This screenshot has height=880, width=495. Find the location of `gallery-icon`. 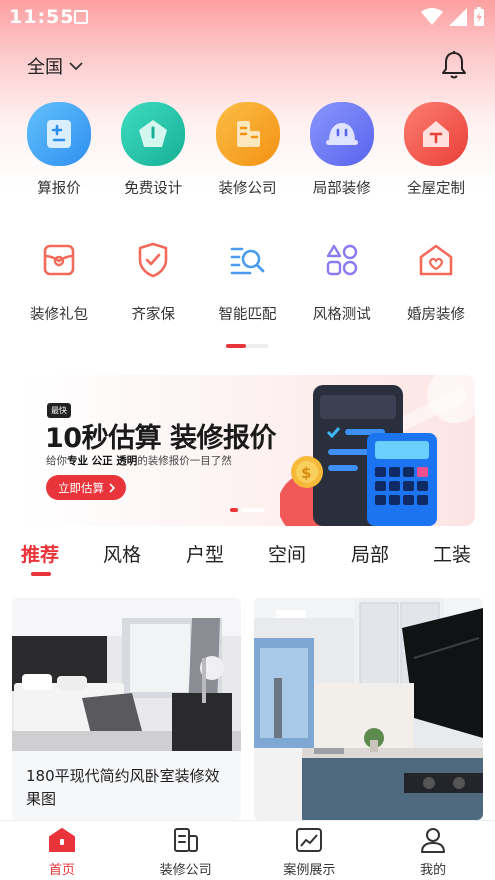

gallery-icon is located at coordinates (309, 840).